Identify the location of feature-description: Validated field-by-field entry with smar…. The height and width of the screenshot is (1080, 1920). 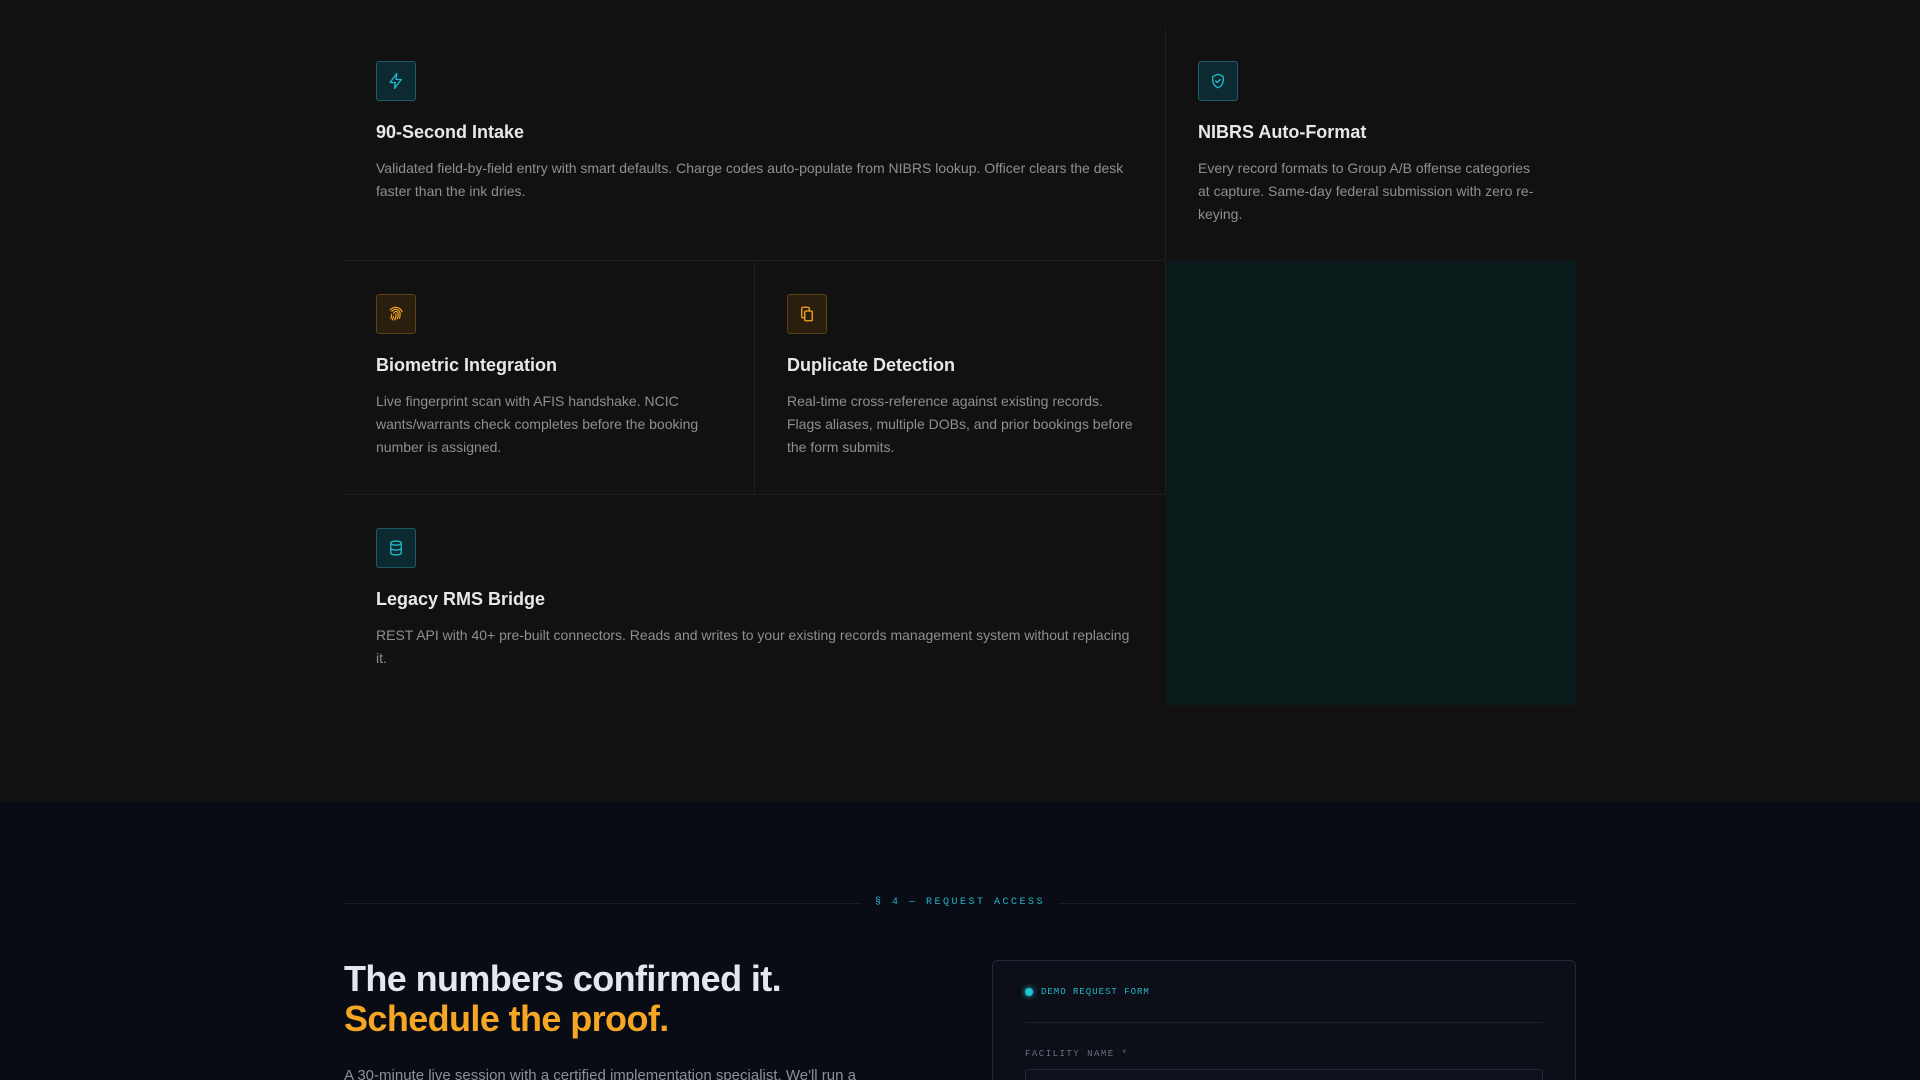
(750, 179).